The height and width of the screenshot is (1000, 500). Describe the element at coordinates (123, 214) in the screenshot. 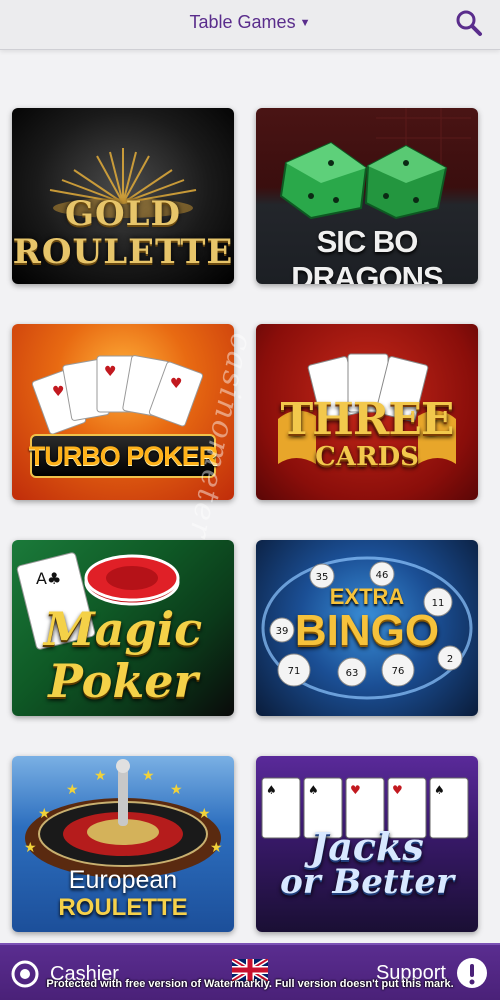

I see `game-title-line1: GOLD` at that location.